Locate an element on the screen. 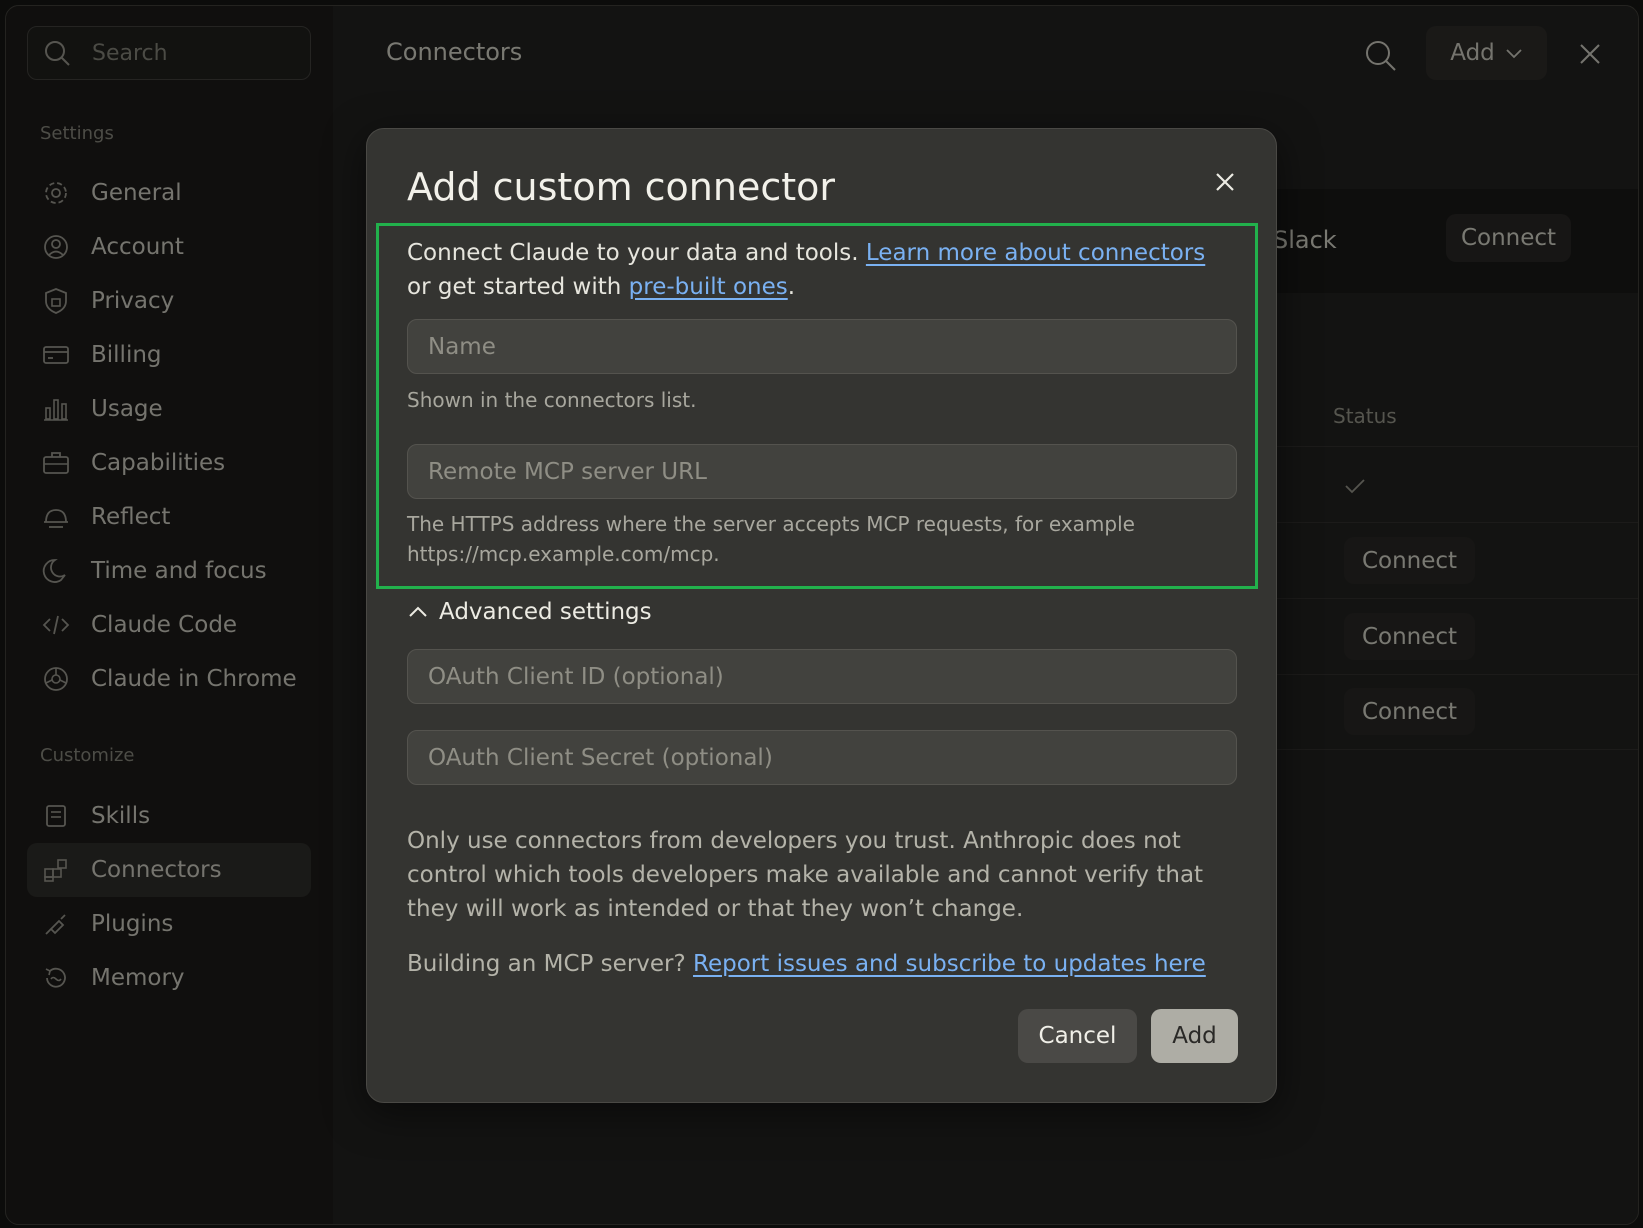 This screenshot has height=1228, width=1643. oauth-client-secret-input: OAuth Client Secret (optional) is located at coordinates (822, 757).